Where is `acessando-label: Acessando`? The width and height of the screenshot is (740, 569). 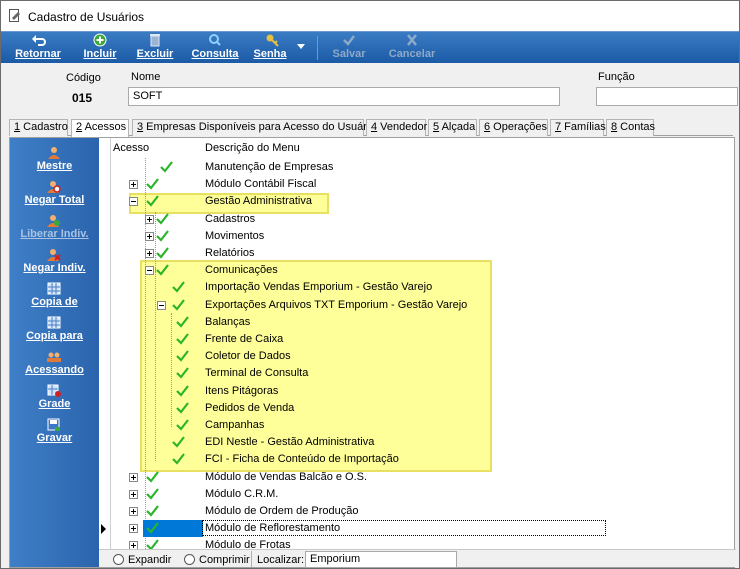
acessando-label: Acessando is located at coordinates (54, 370).